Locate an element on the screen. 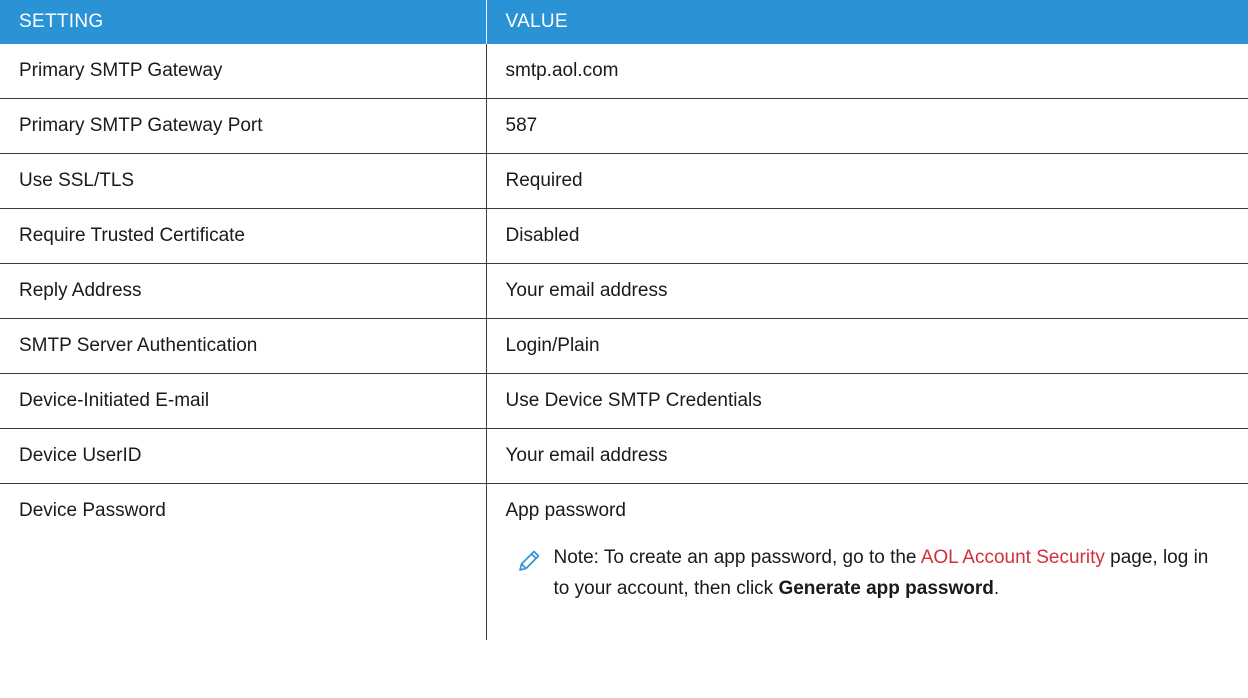 Image resolution: width=1248 pixels, height=698 pixels. pencil-icon is located at coordinates (534, 576).